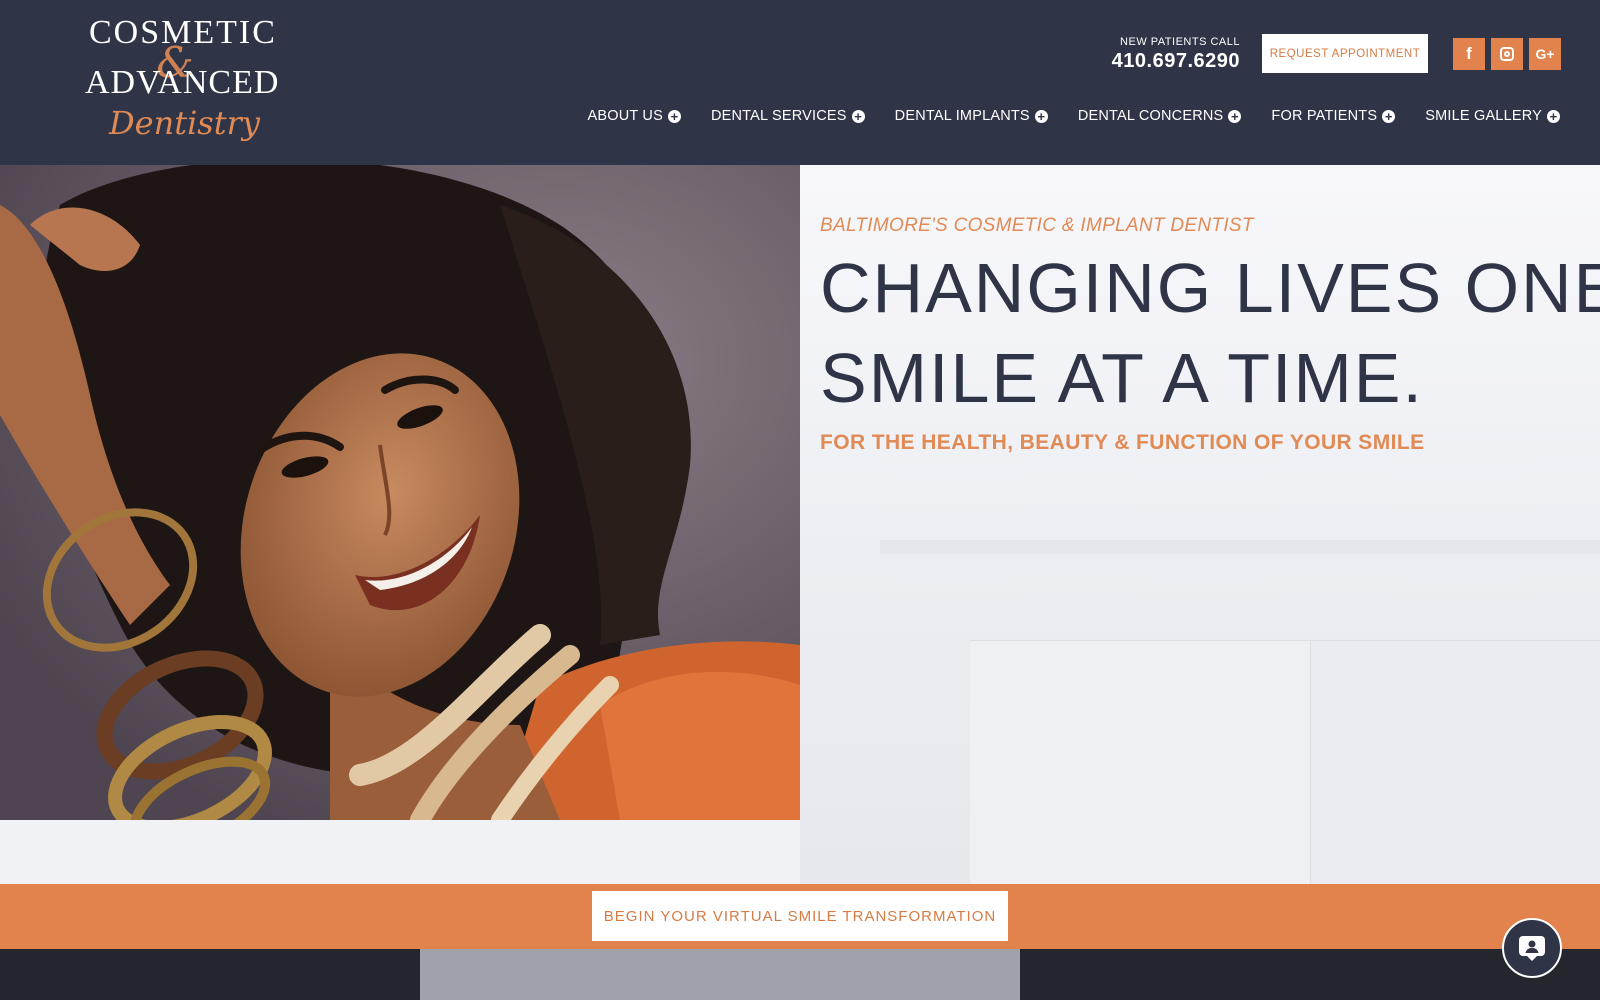 The height and width of the screenshot is (1000, 1600). I want to click on nav-item-for-patients: FOR PATIENTS +, so click(1333, 116).